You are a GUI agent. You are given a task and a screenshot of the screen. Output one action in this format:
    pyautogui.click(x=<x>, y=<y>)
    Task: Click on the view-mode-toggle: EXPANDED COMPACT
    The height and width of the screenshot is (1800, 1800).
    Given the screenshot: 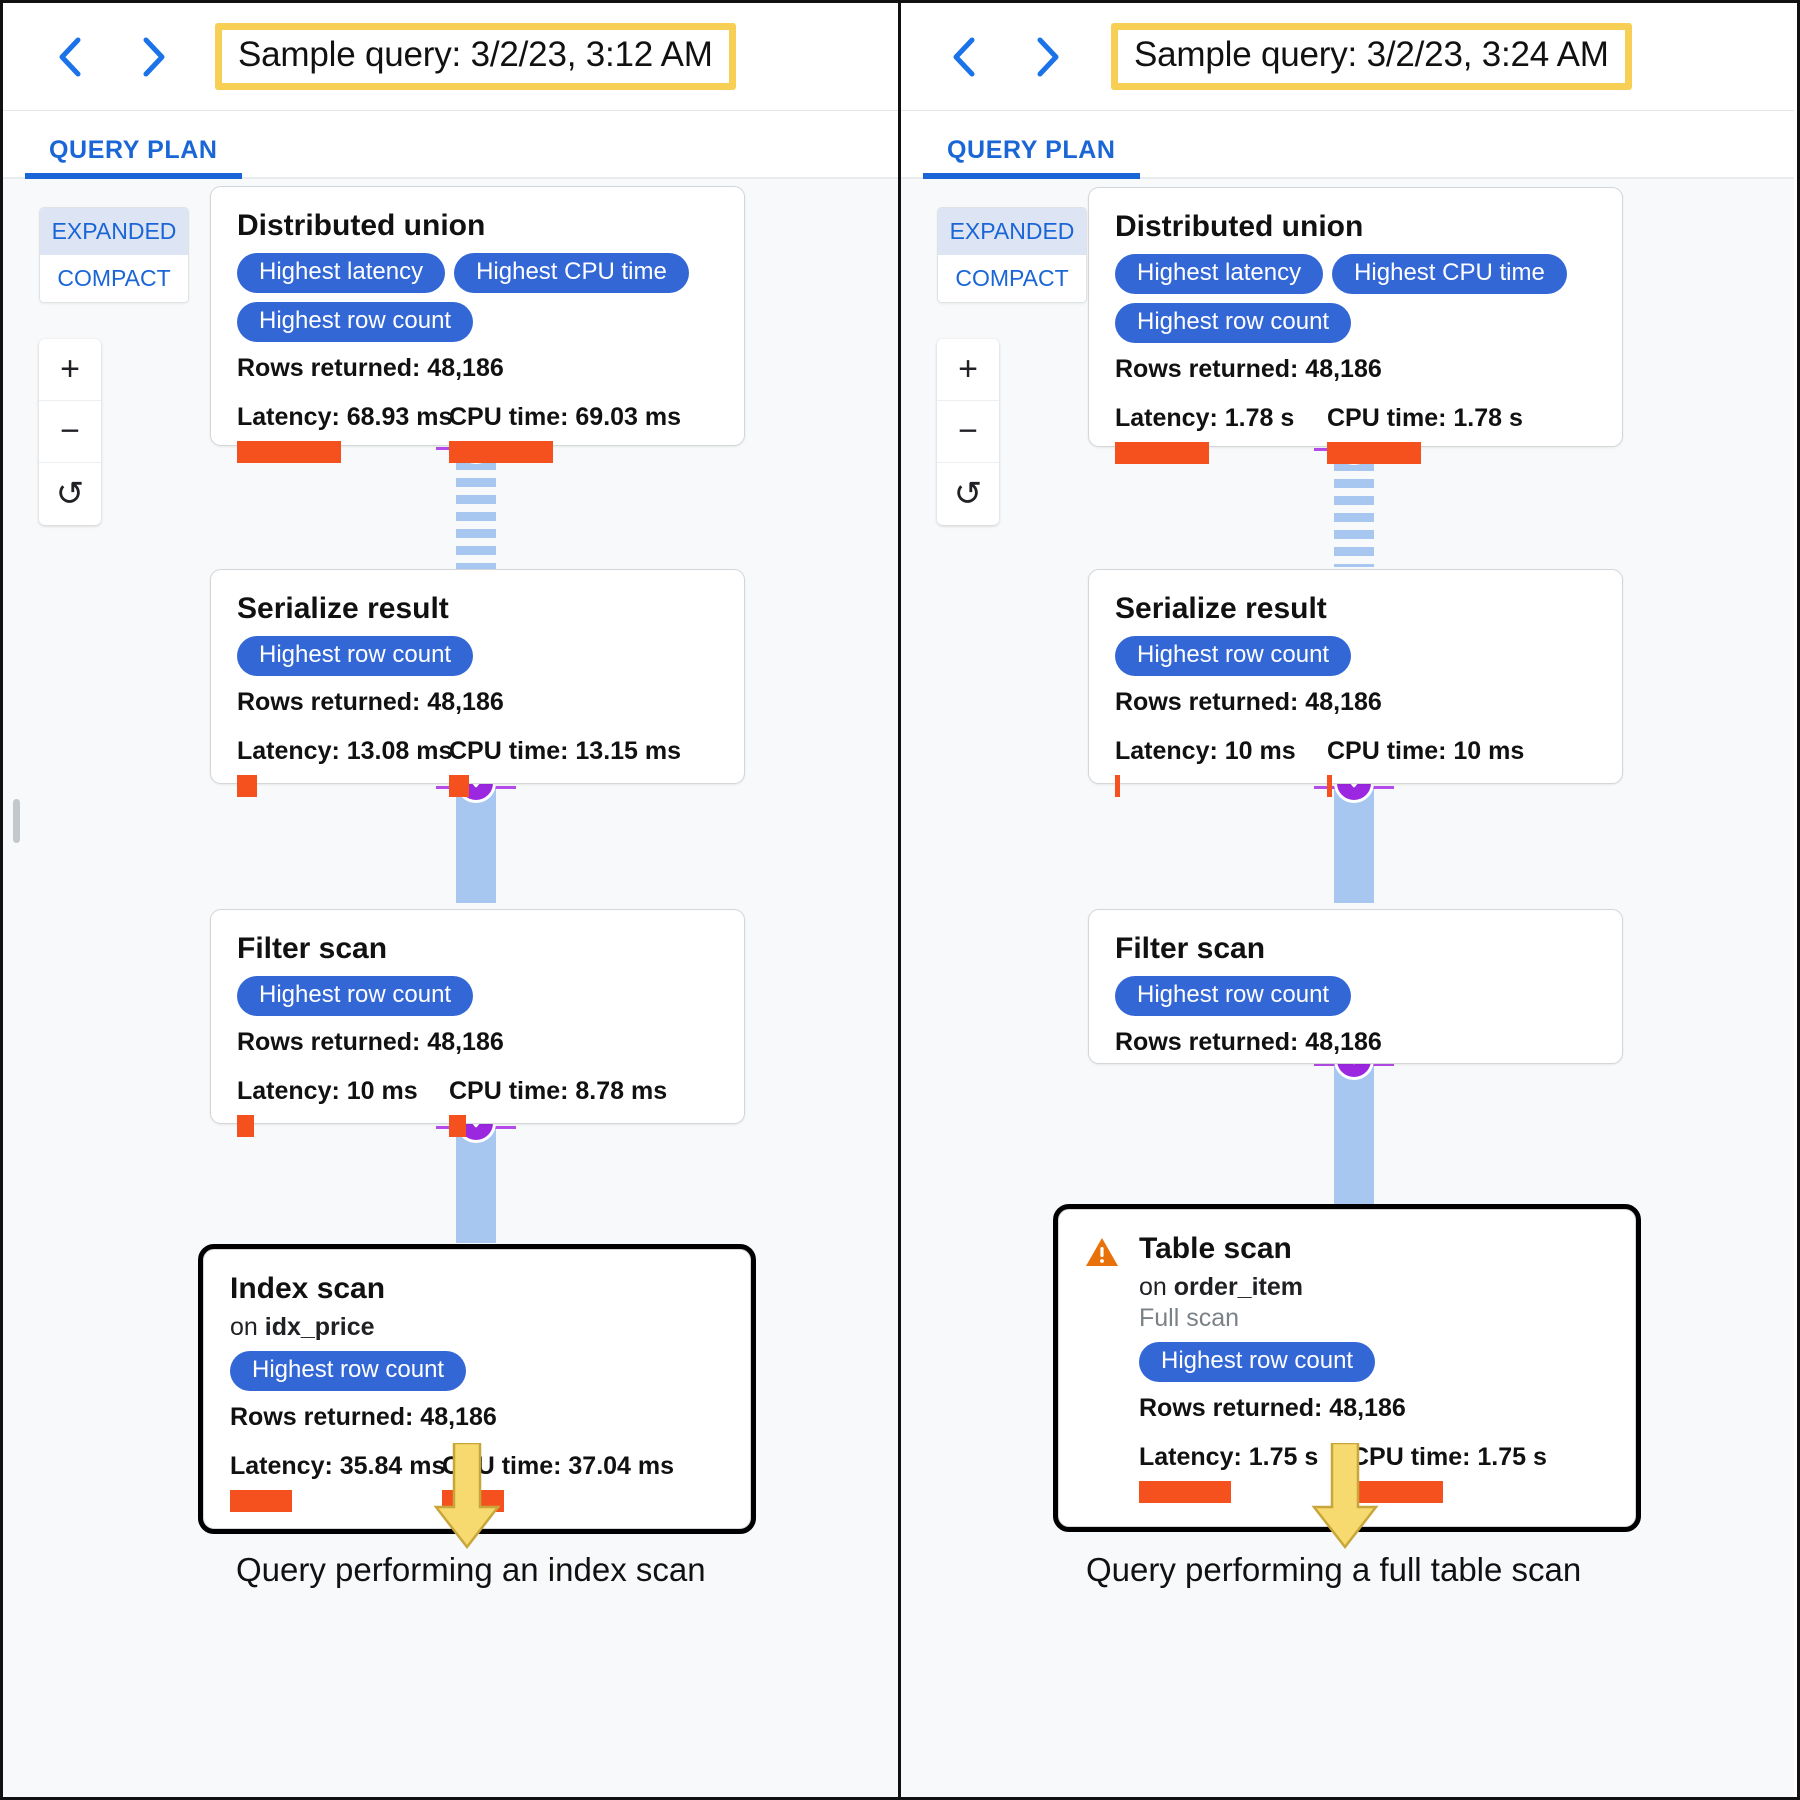 What is the action you would take?
    pyautogui.click(x=114, y=255)
    